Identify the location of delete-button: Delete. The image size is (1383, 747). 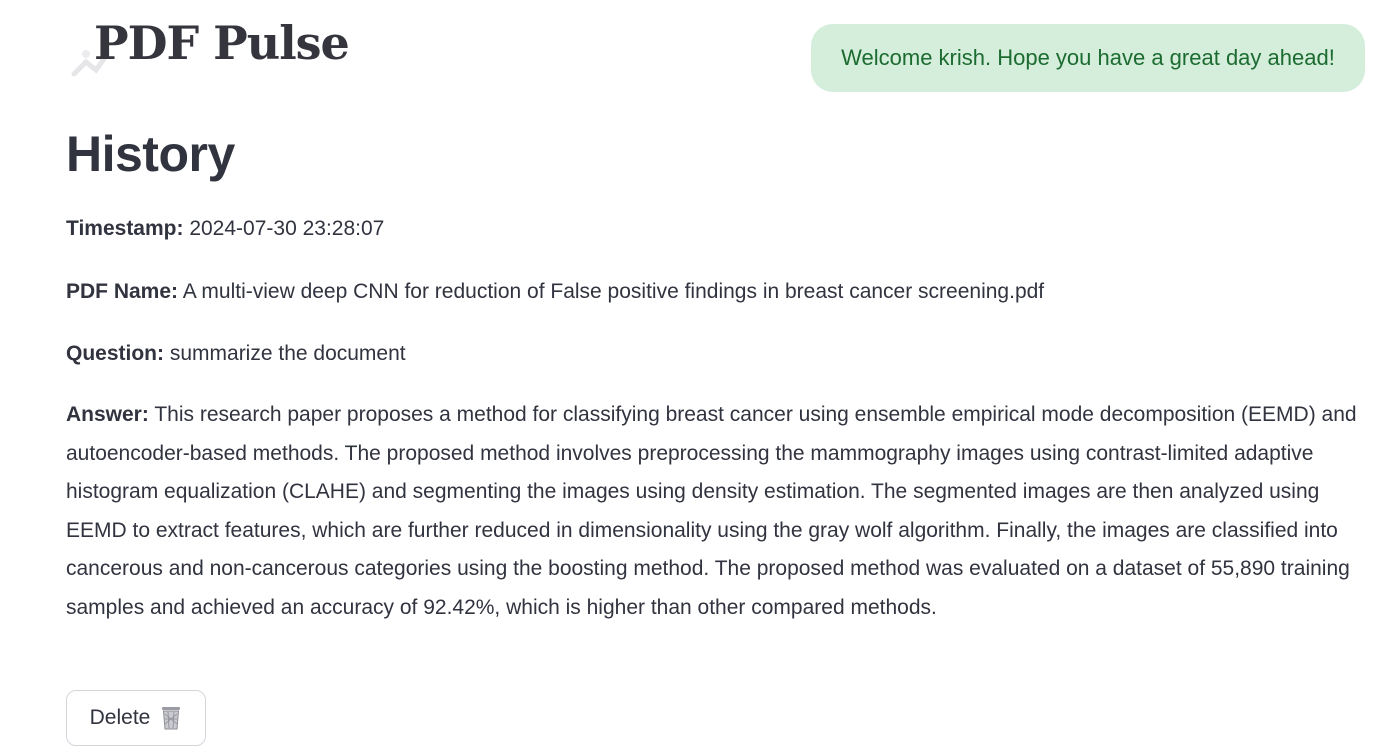
(136, 718).